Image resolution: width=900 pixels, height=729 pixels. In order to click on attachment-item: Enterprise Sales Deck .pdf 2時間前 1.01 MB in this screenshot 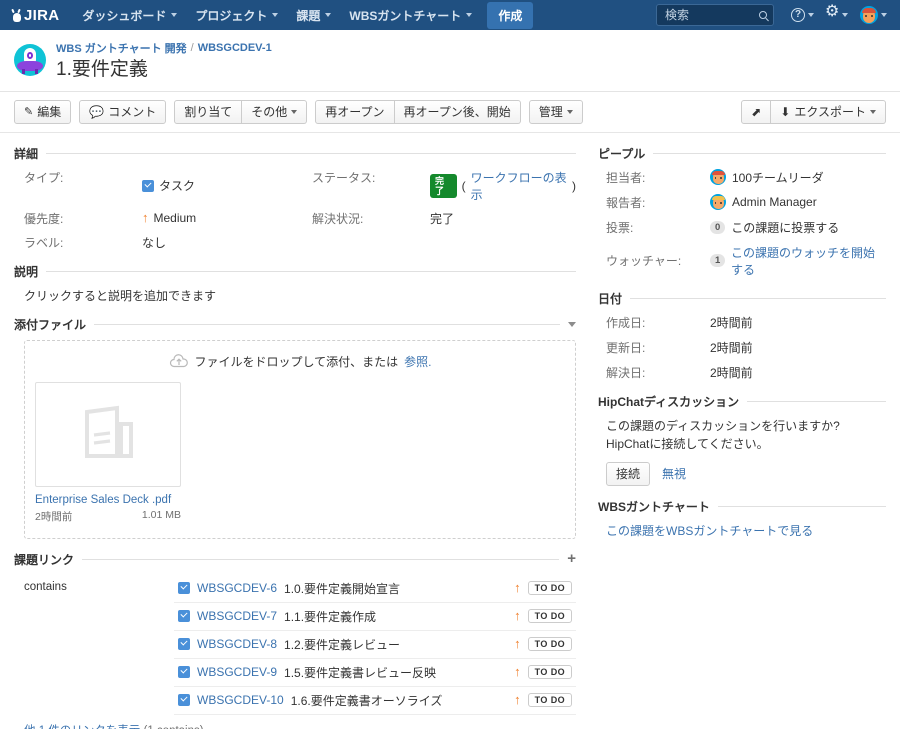, I will do `click(108, 452)`.